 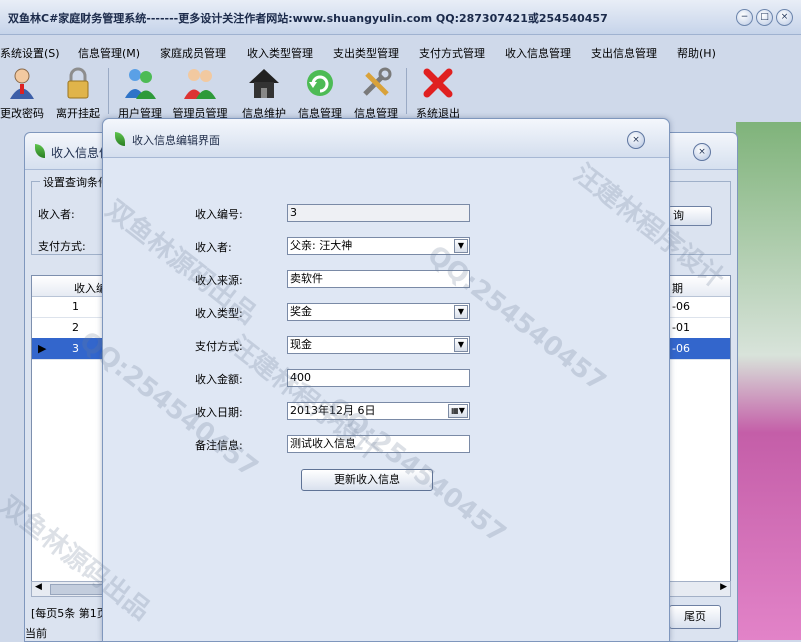 I want to click on menu-income-info: 收入信息管理, so click(x=538, y=53).